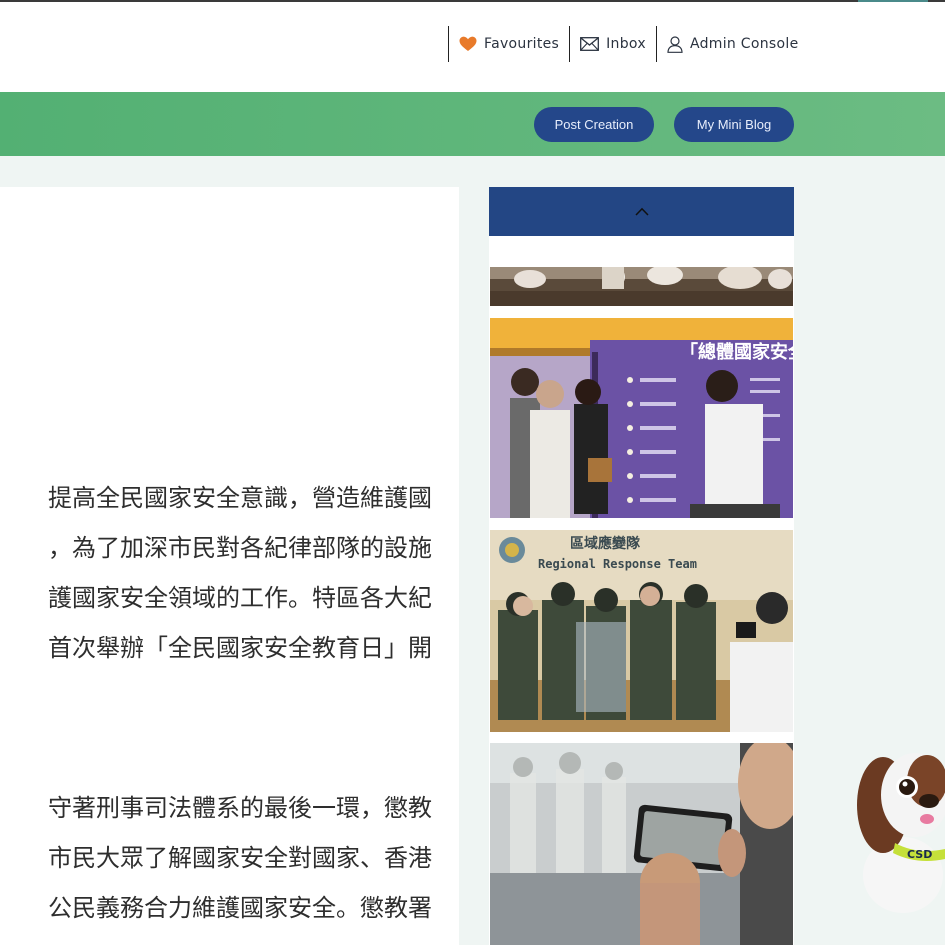 This screenshot has width=945, height=945. Describe the element at coordinates (472, 124) in the screenshot. I see `action-bar: Post Creation My Mini Blog` at that location.